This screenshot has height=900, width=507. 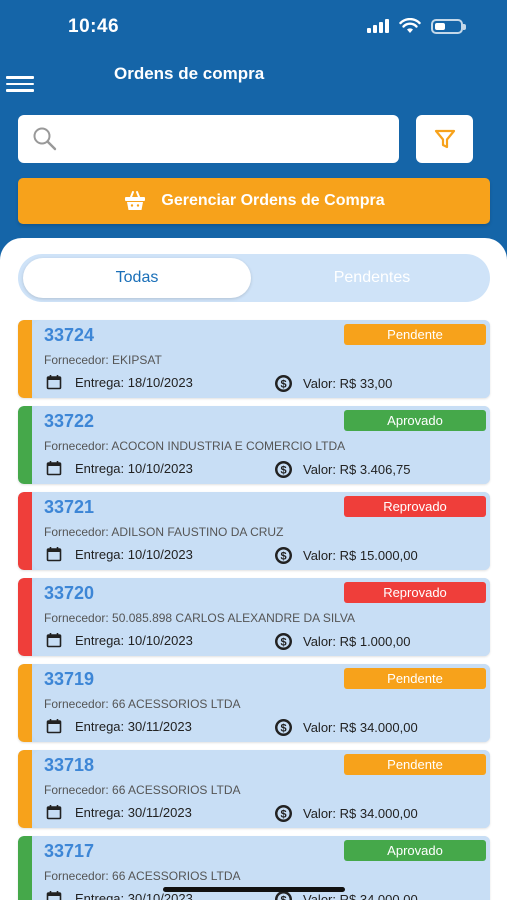 I want to click on order-value-amount: Valor: R$ 33,00, so click(x=348, y=383).